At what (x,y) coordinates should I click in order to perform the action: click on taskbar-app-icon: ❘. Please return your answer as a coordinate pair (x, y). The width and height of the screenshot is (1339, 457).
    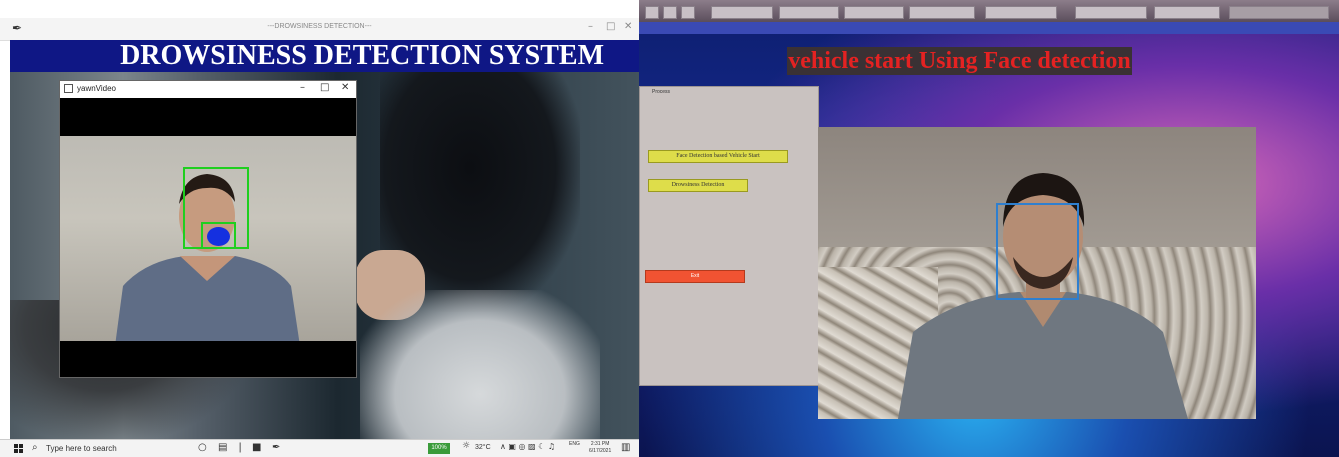
    Looking at the image, I should click on (240, 447).